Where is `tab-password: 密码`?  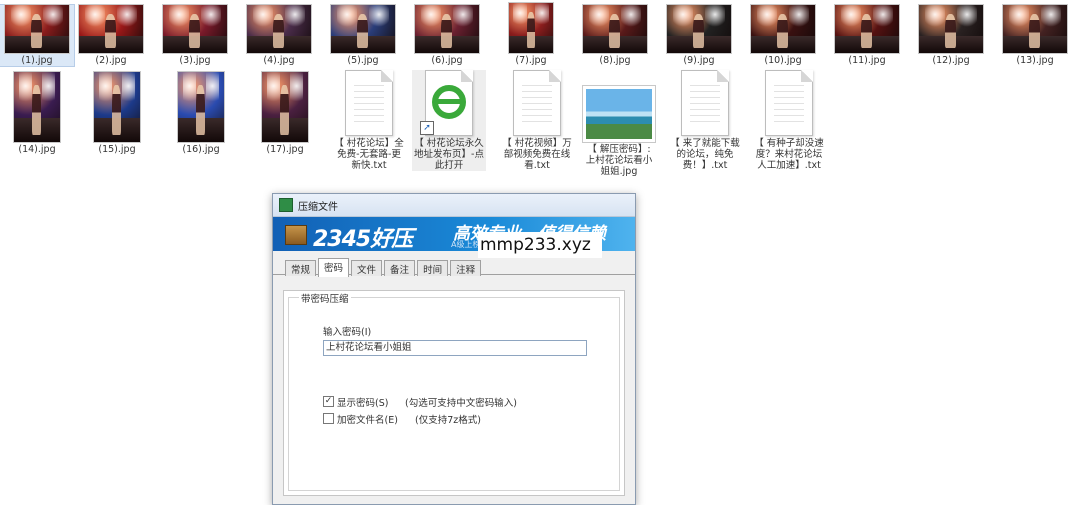 tab-password: 密码 is located at coordinates (334, 267).